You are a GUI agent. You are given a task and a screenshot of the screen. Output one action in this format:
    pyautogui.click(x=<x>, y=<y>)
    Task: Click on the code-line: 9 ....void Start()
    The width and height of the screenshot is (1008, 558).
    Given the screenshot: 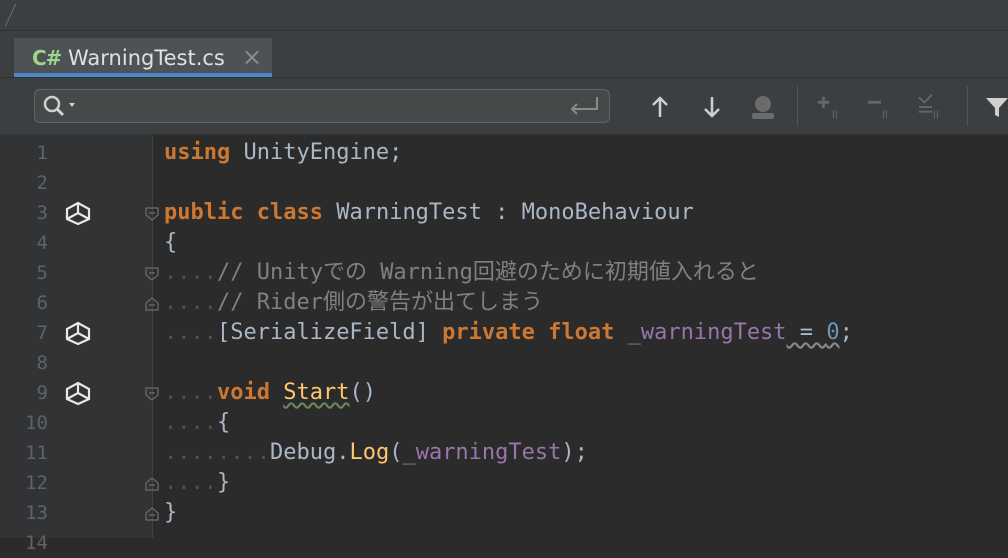 What is the action you would take?
    pyautogui.click(x=504, y=393)
    